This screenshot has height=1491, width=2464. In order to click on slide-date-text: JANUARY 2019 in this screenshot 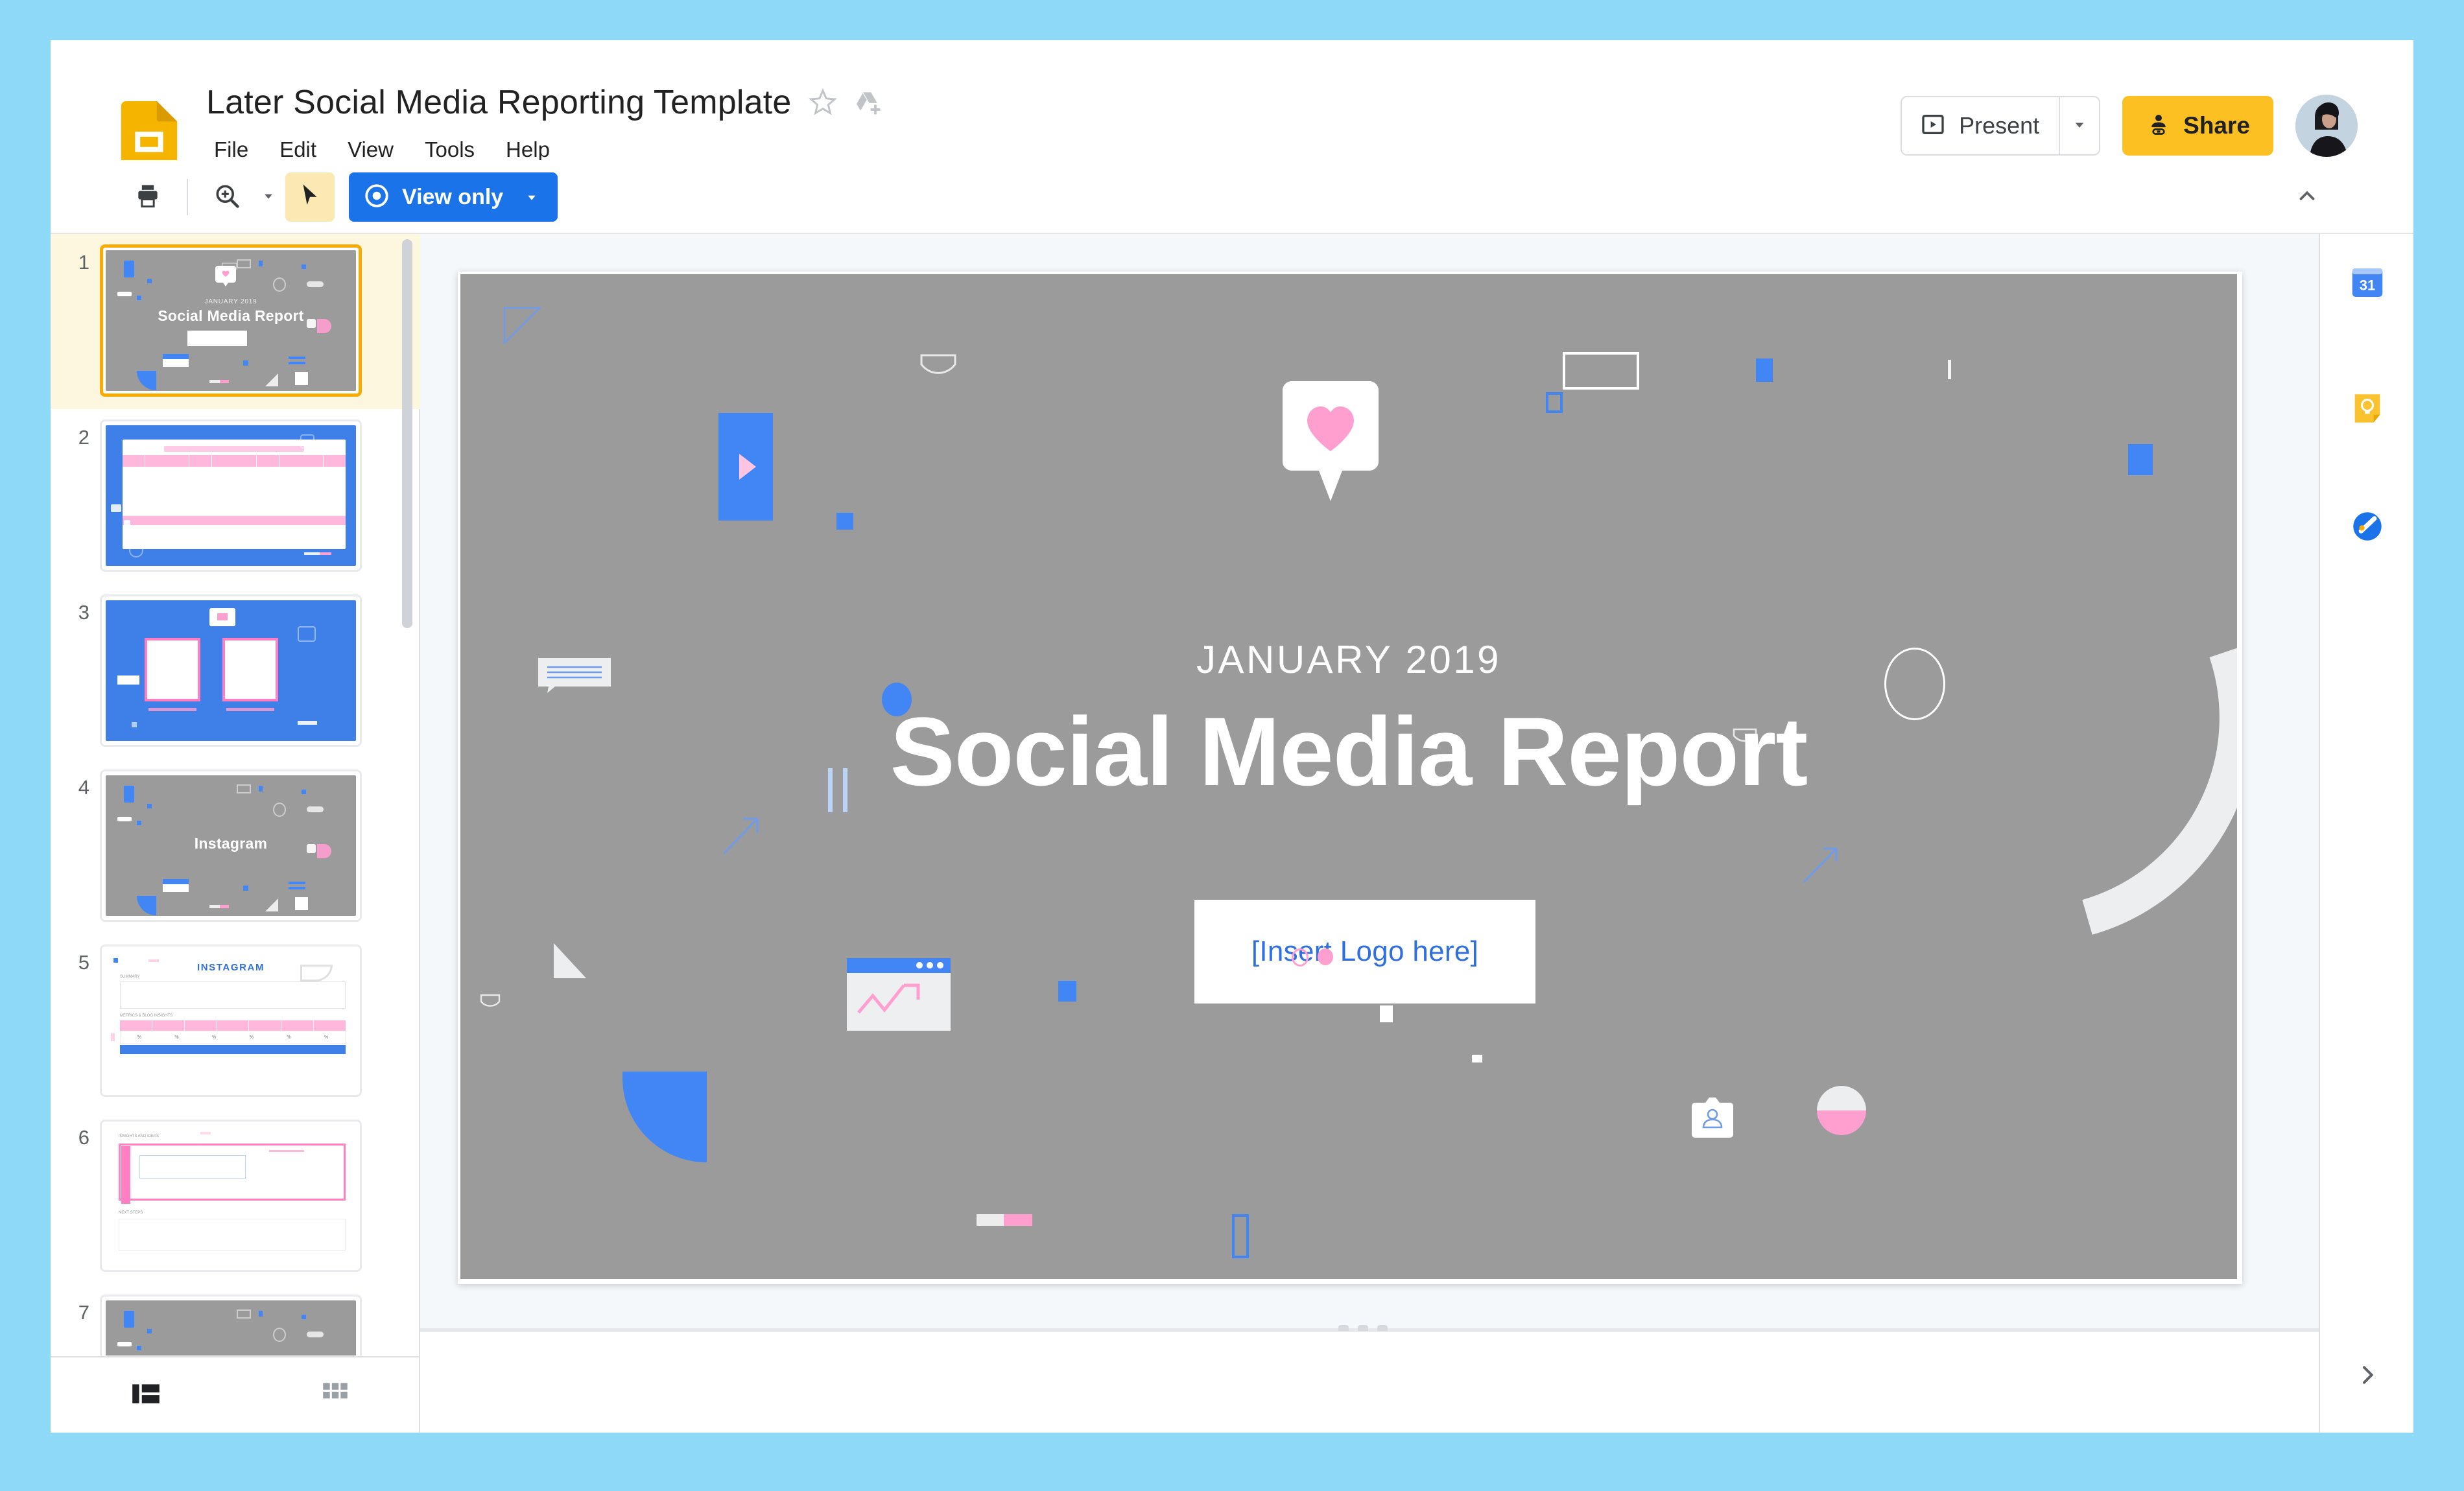, I will do `click(1349, 659)`.